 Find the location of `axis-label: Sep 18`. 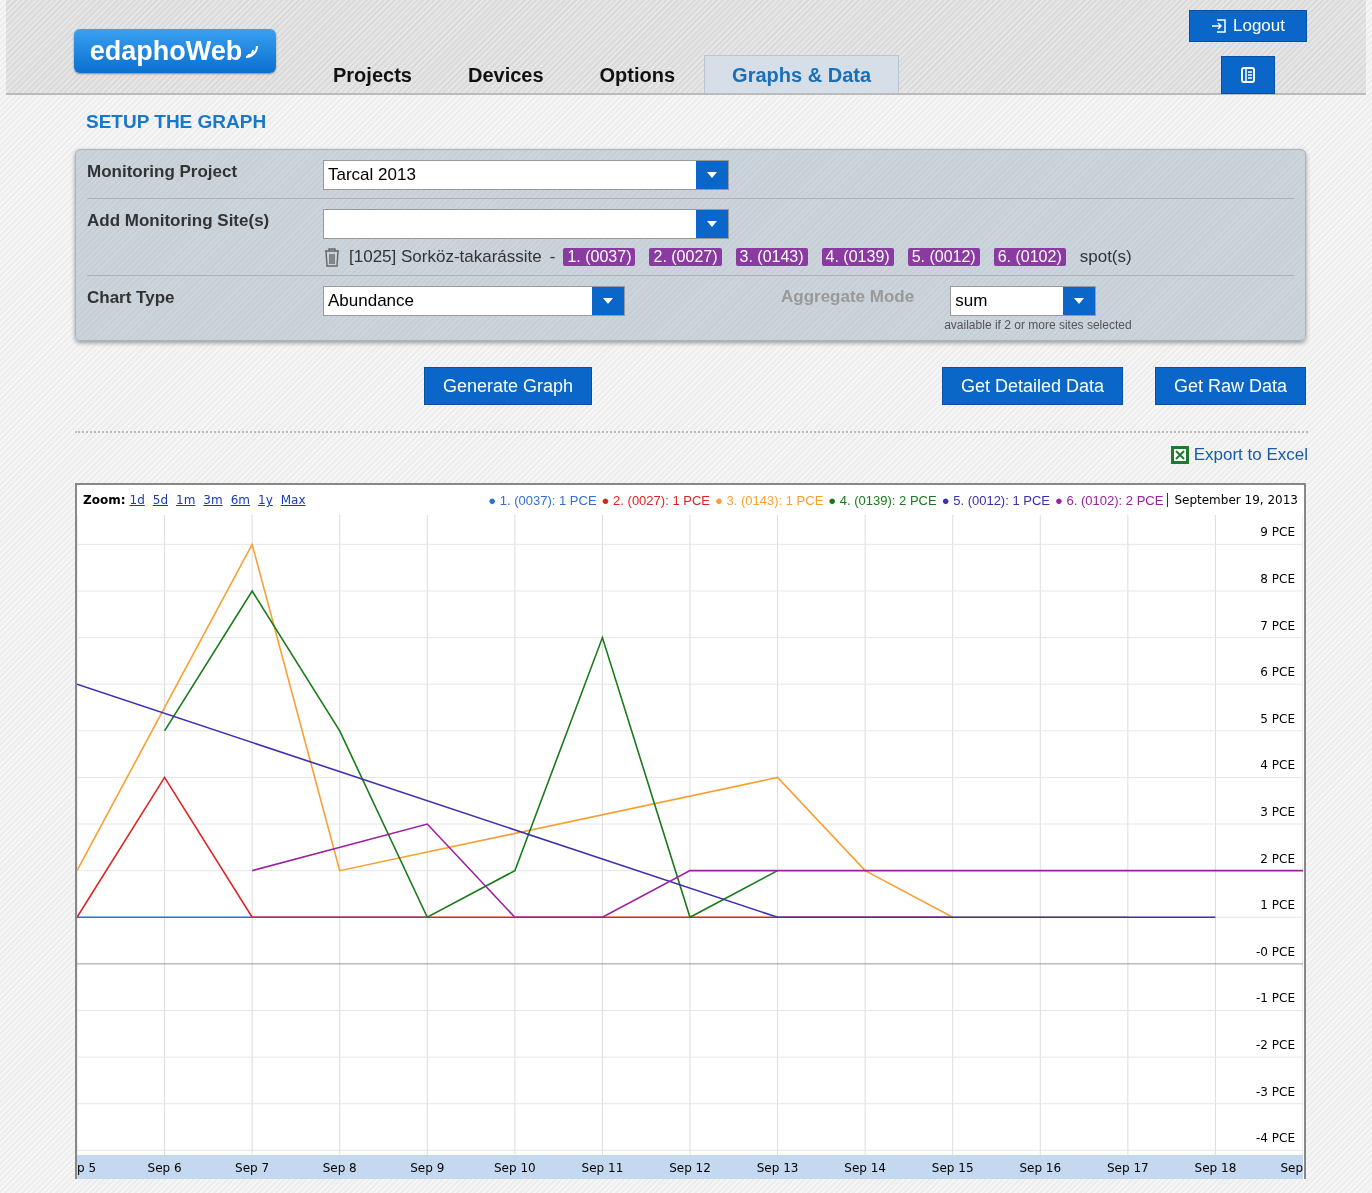

axis-label: Sep 18 is located at coordinates (1215, 1168).